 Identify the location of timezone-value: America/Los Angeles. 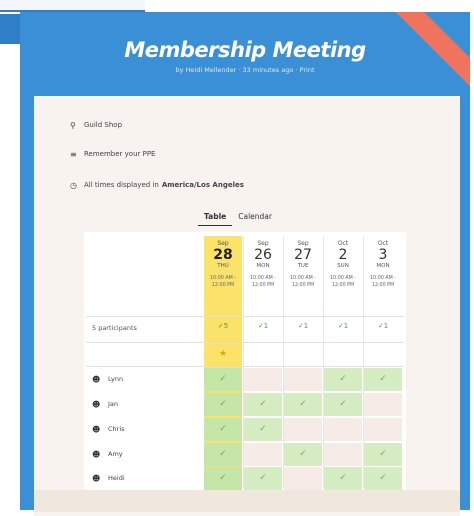
(202, 185).